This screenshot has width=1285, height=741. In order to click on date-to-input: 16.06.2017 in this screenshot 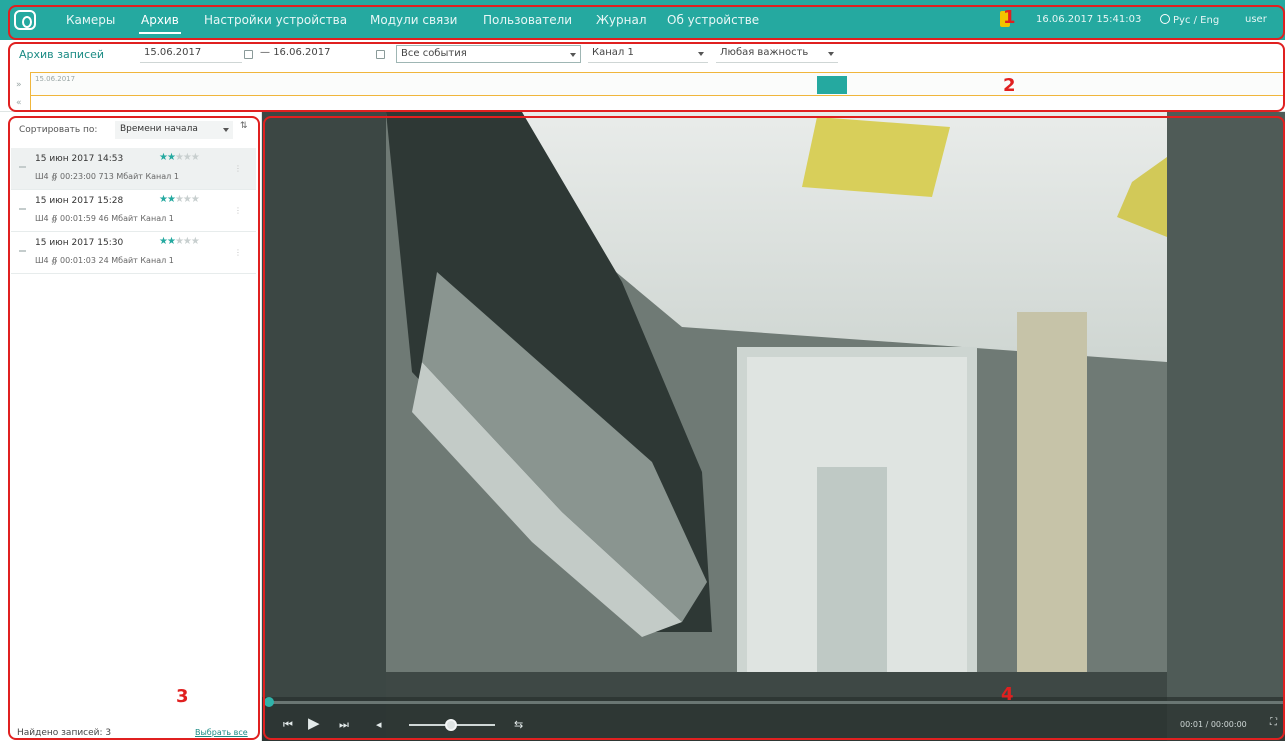, I will do `click(301, 52)`.